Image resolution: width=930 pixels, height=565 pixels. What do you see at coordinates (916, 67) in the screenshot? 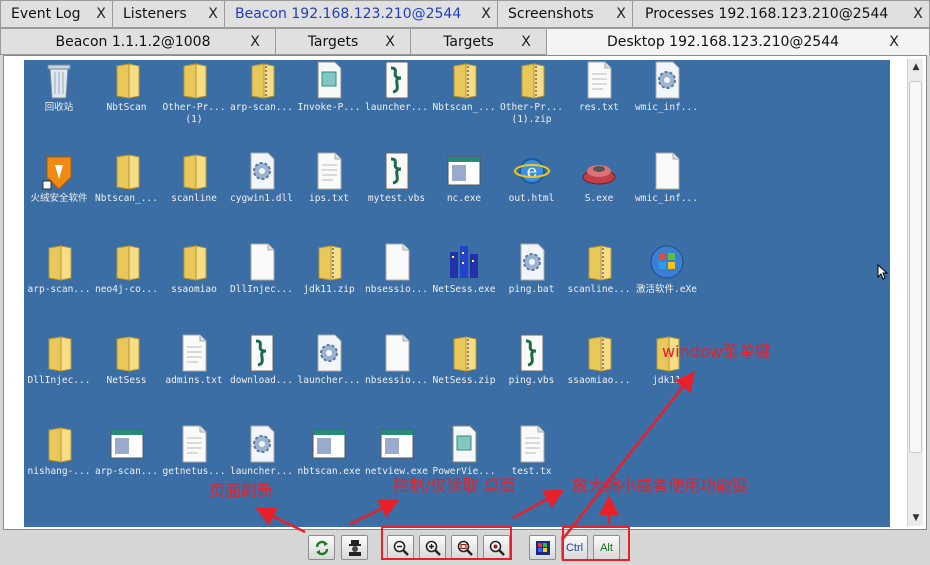
I see `scroll-up-icon: ▲` at bounding box center [916, 67].